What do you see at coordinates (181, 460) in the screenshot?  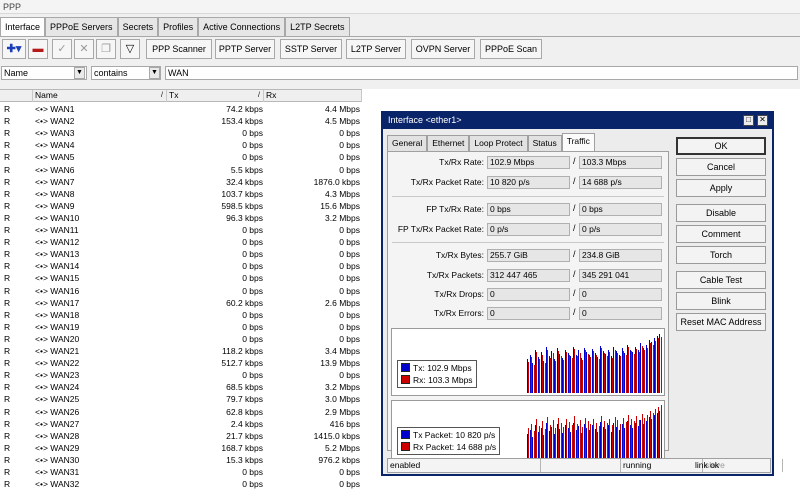 I see `table-row: R <•> WAN30 15.3 kbps 976.2 kbps` at bounding box center [181, 460].